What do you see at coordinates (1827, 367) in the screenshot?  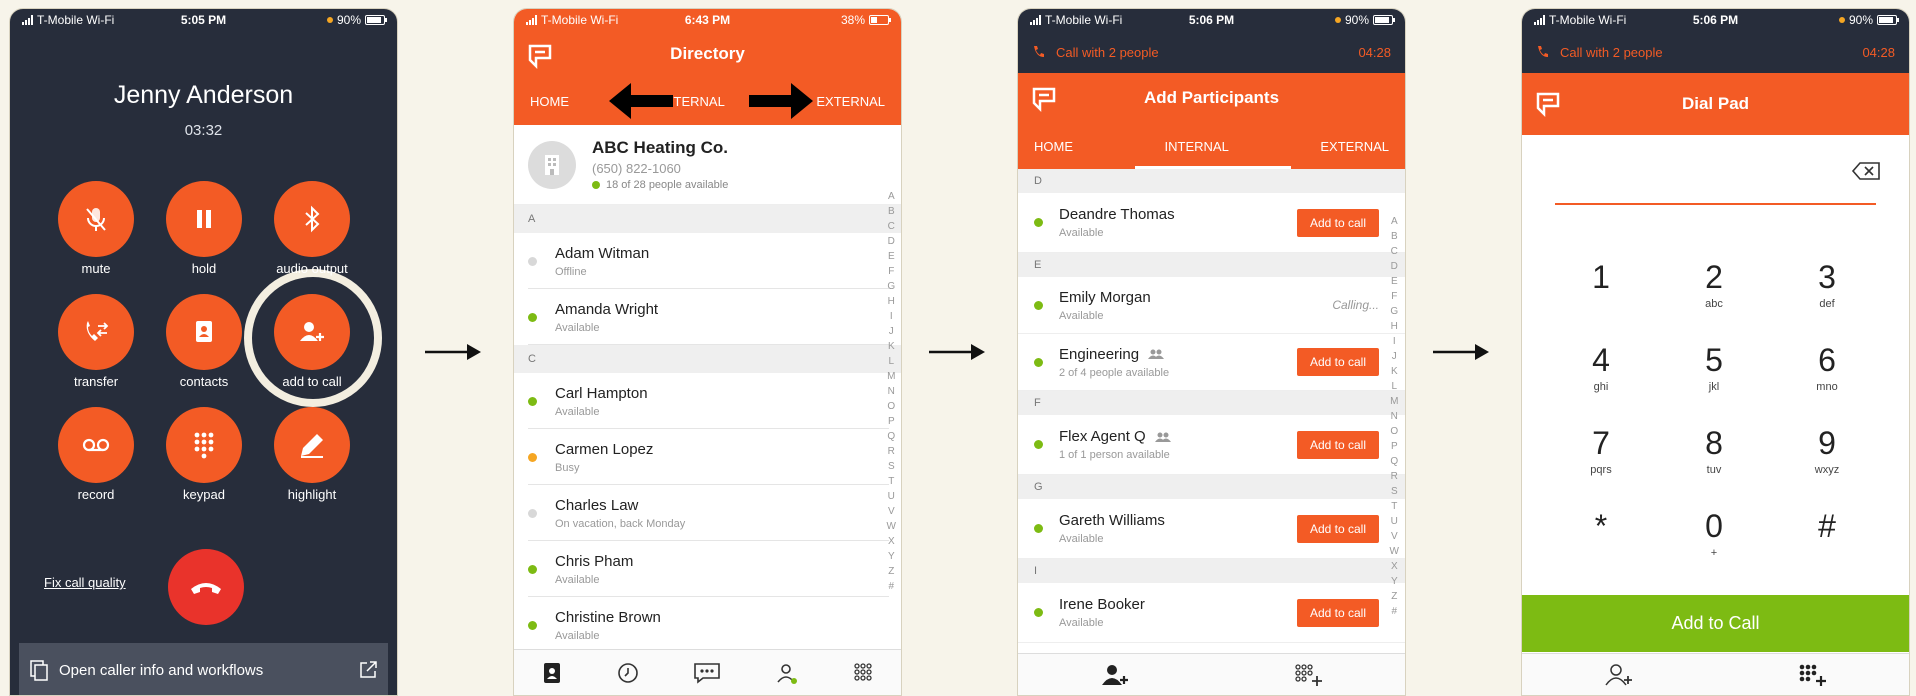 I see `dial-key: 6 mno` at bounding box center [1827, 367].